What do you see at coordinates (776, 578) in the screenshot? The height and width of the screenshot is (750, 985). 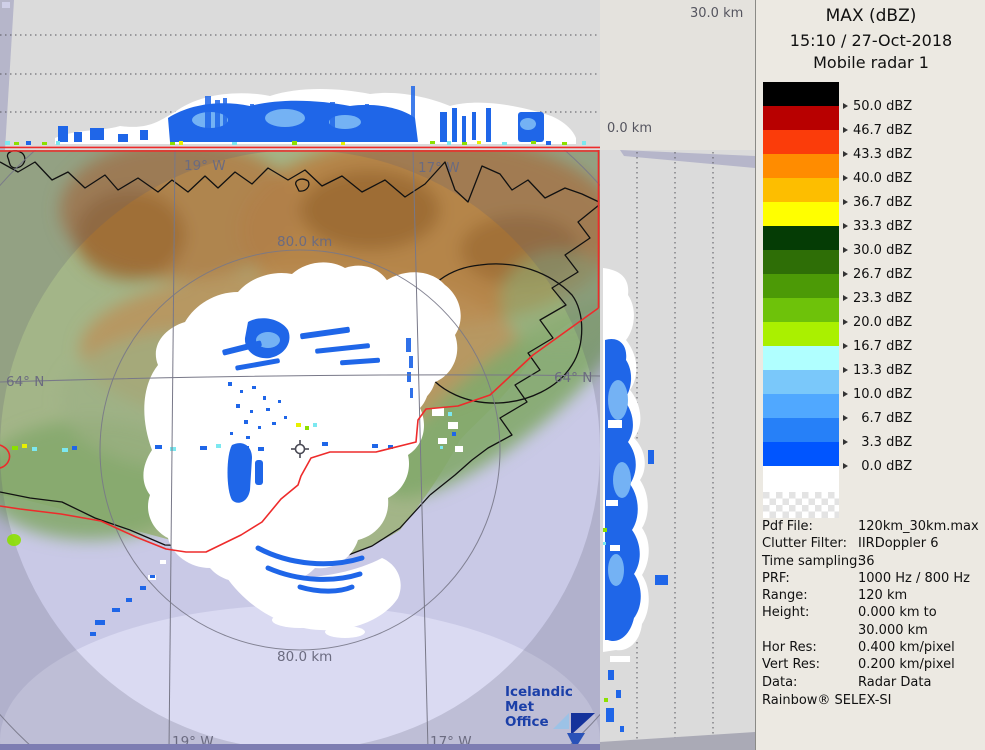 I see `info-label: PRF:` at bounding box center [776, 578].